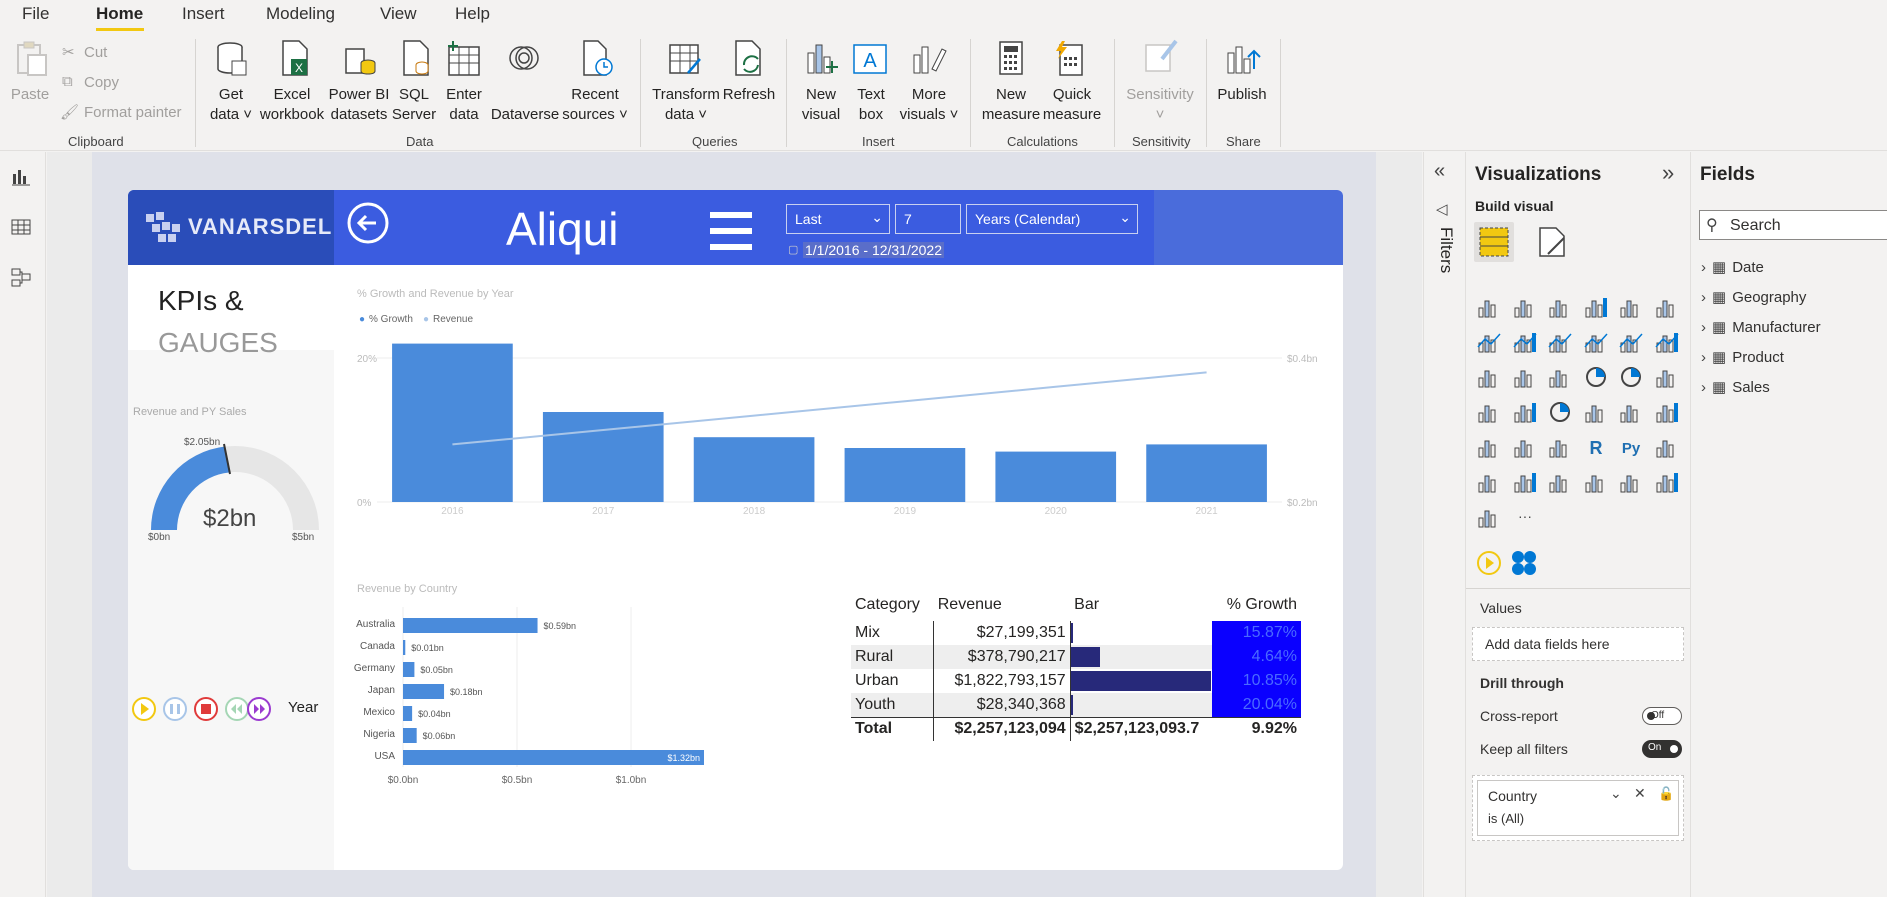 Image resolution: width=1887 pixels, height=897 pixels. I want to click on smart-narrative-visual-icon, so click(1560, 482).